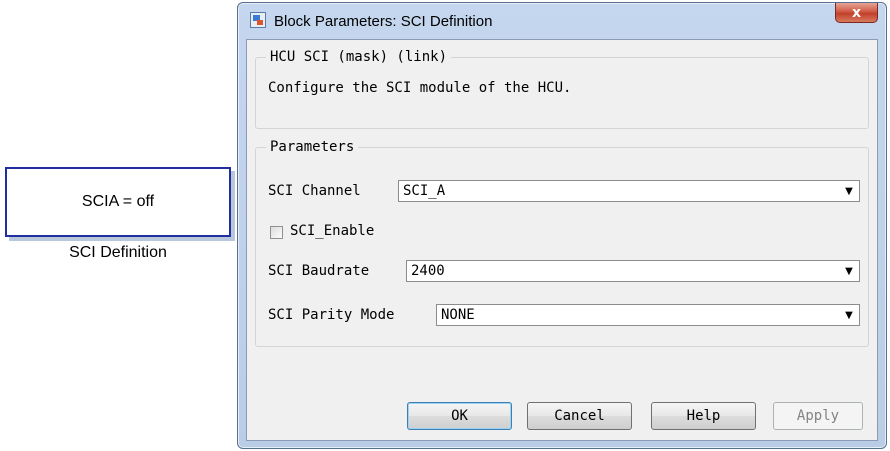  What do you see at coordinates (703, 416) in the screenshot?
I see `help-button: Help` at bounding box center [703, 416].